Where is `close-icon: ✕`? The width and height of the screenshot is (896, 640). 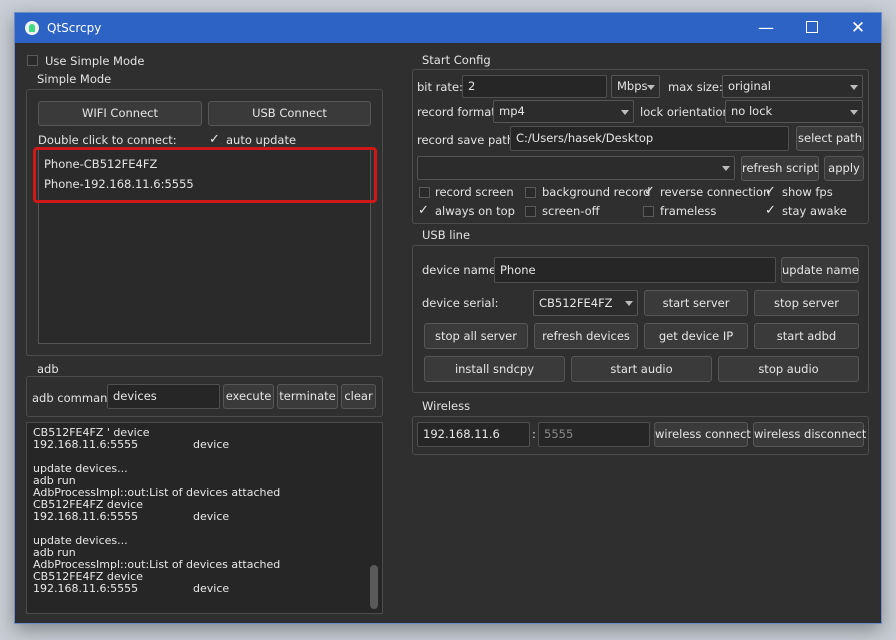
close-icon: ✕ is located at coordinates (858, 28).